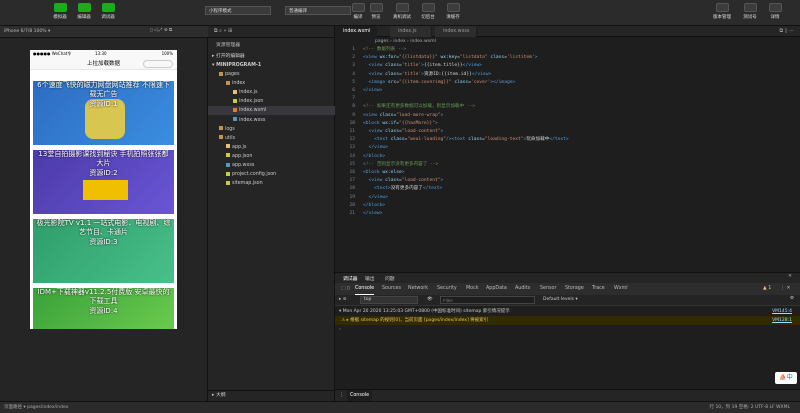 The width and height of the screenshot is (800, 413). Describe the element at coordinates (271, 120) in the screenshot. I see `file-item: index.wxss` at that location.